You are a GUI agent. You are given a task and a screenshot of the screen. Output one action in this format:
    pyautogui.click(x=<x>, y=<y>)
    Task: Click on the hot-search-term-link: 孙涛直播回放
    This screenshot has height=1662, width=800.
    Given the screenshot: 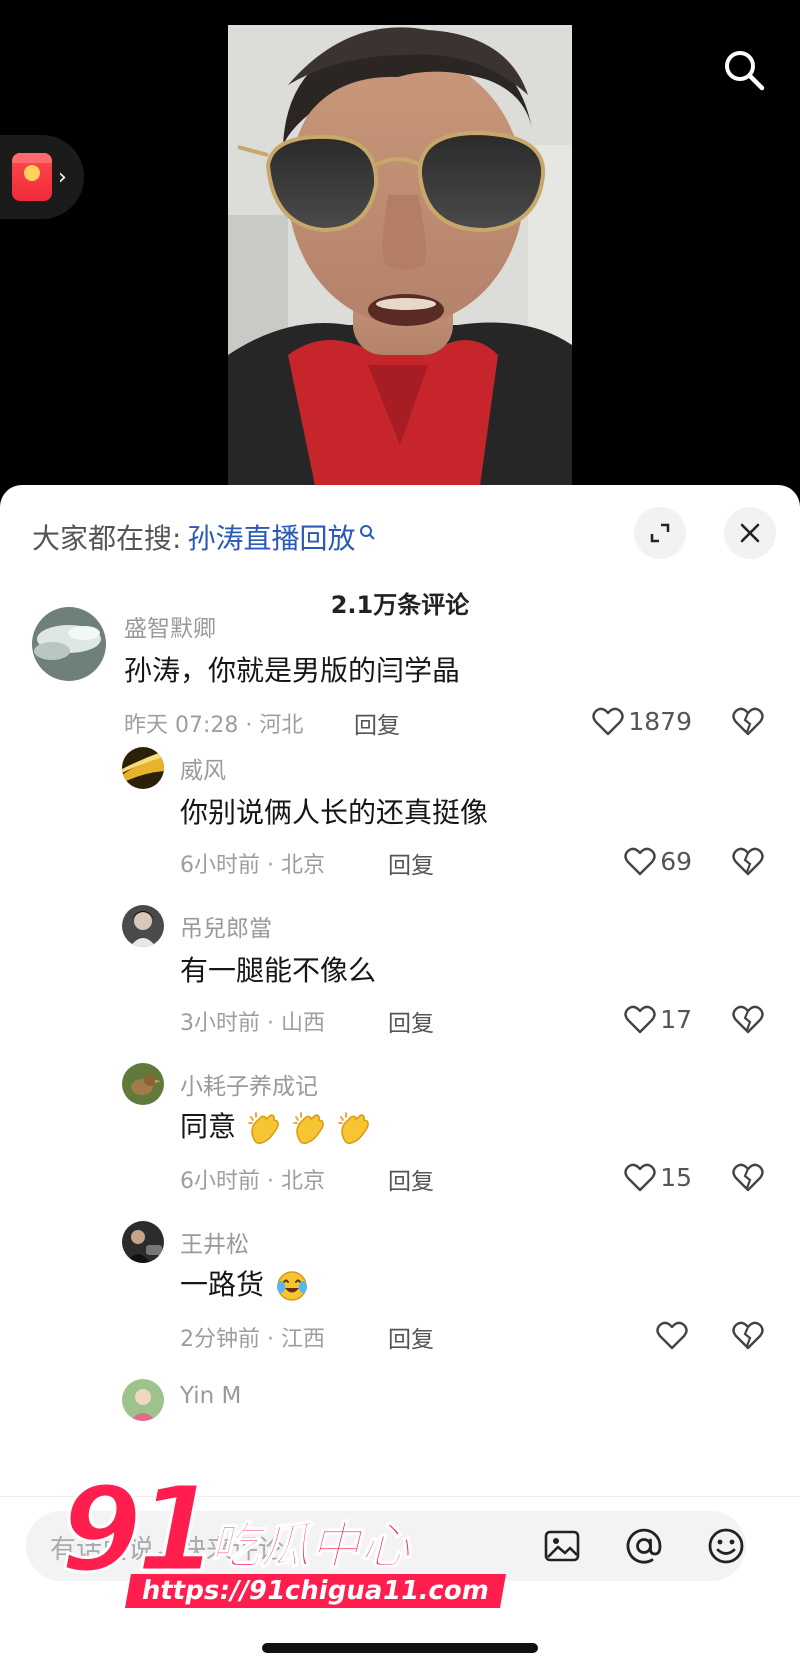 What is the action you would take?
    pyautogui.click(x=271, y=537)
    